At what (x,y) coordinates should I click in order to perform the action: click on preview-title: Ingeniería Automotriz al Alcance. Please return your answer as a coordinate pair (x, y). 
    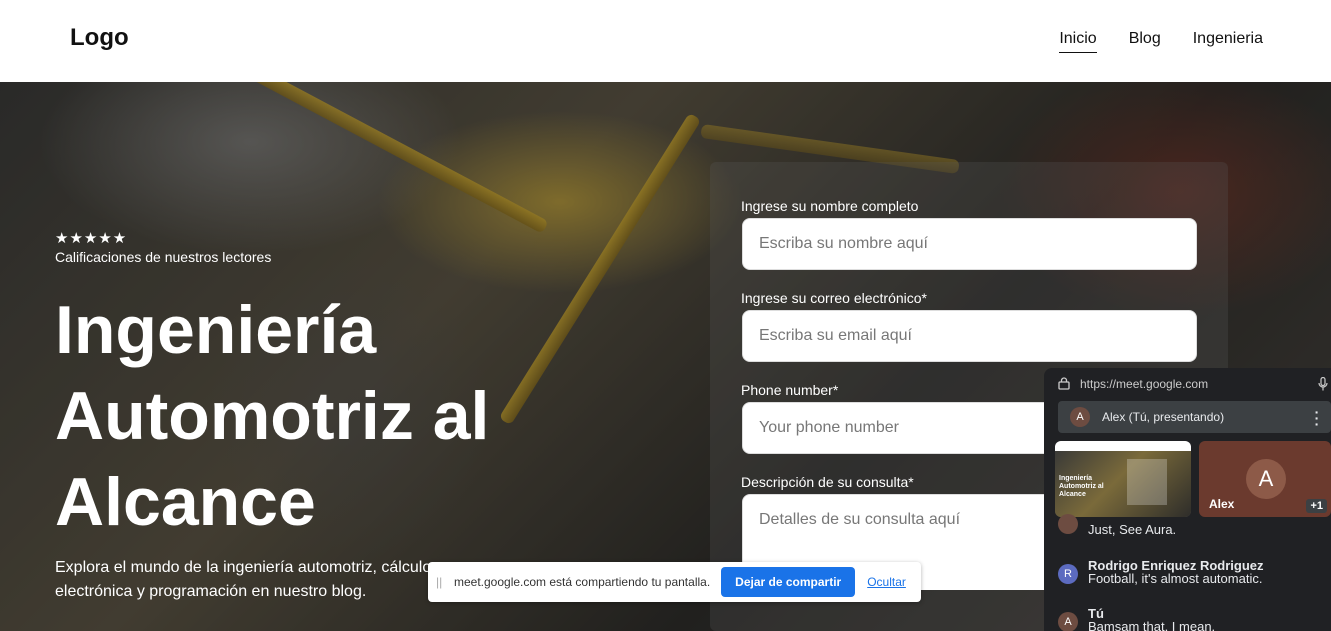
    Looking at the image, I should click on (1081, 486).